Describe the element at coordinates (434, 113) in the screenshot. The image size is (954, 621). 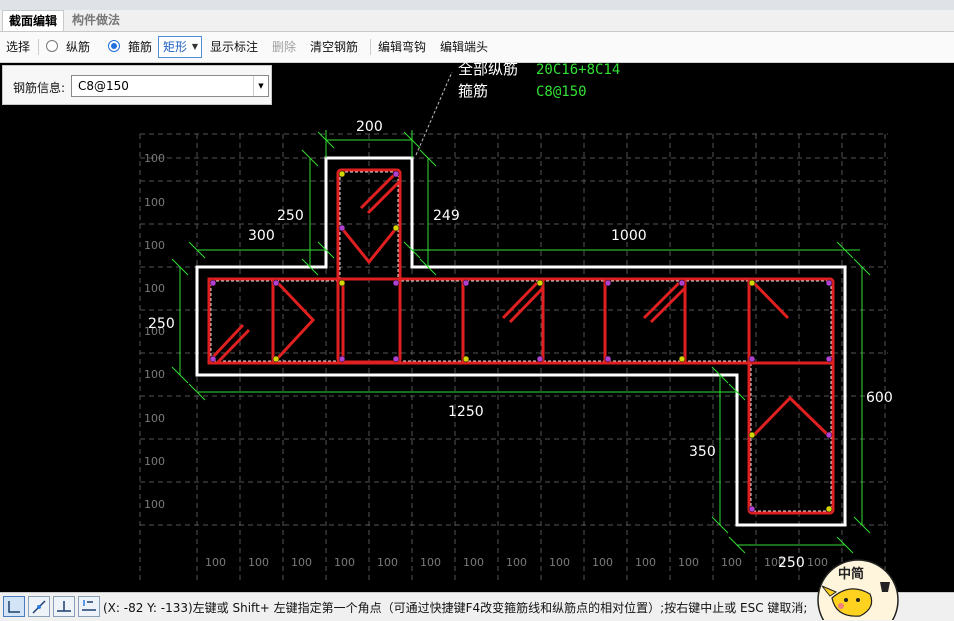
I see `legend-leader-line` at that location.